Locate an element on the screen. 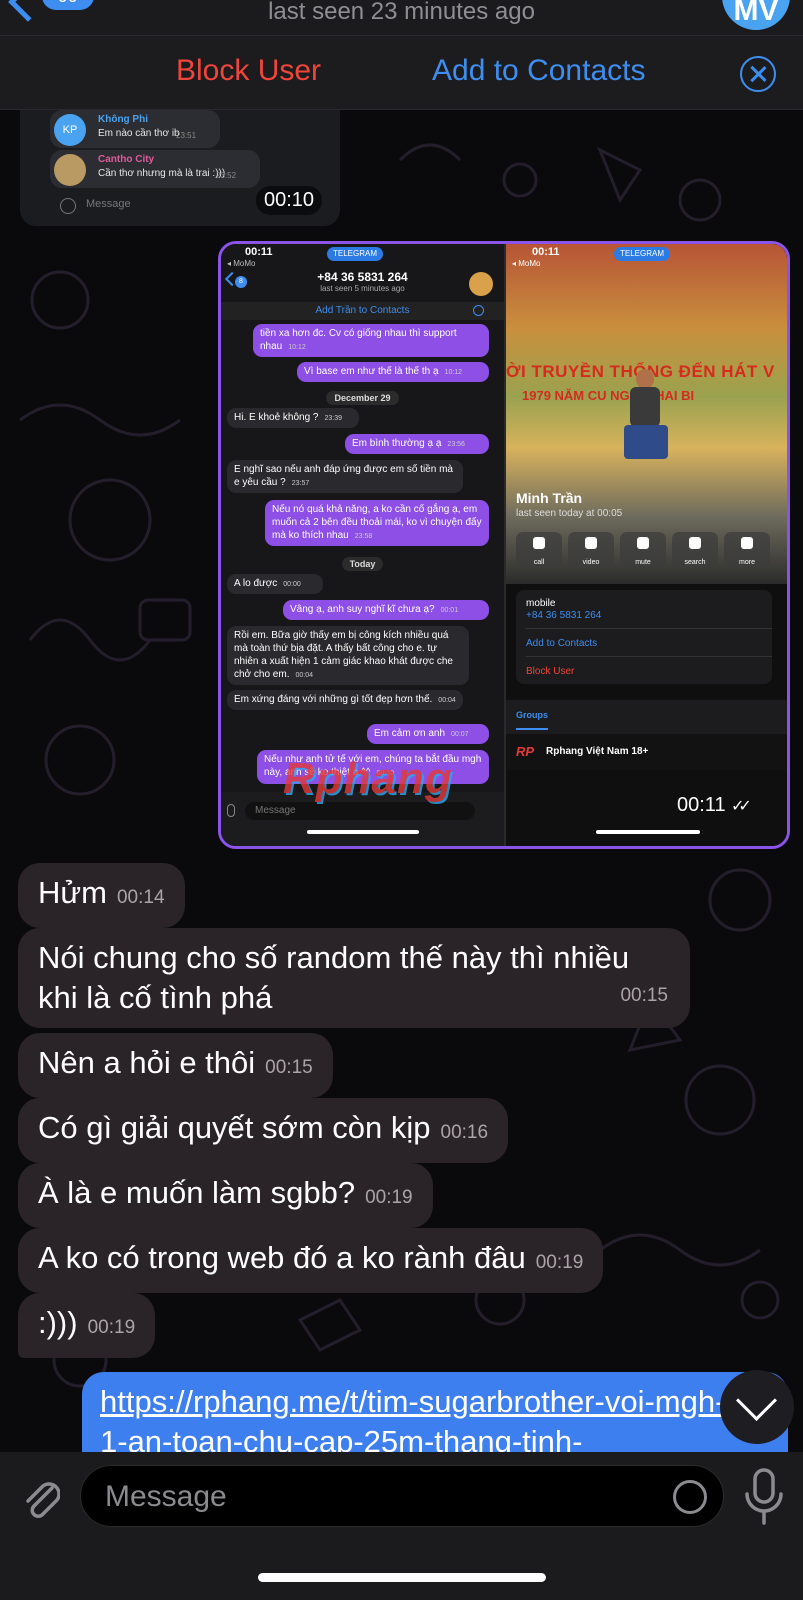  message-time: 23:52 is located at coordinates (226, 175).